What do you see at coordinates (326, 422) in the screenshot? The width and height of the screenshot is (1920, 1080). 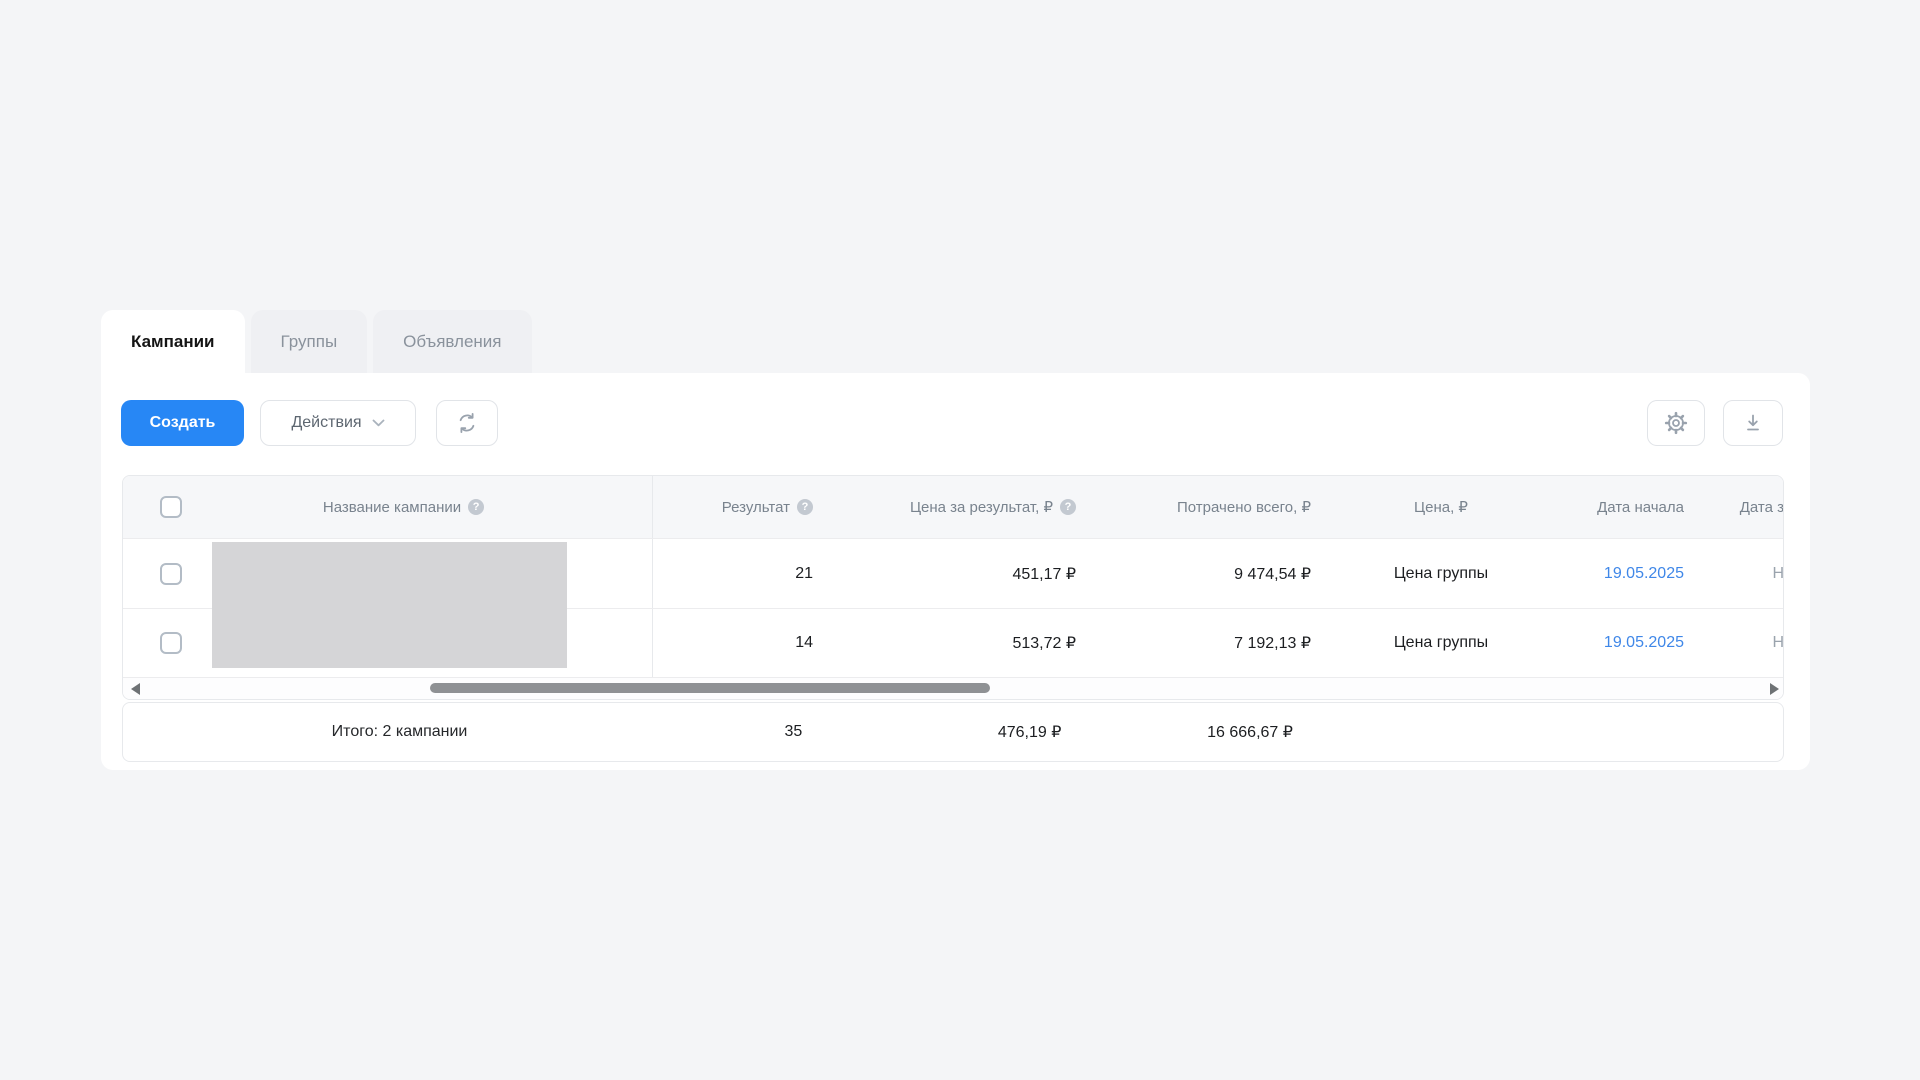 I see `actions-label: Действия` at bounding box center [326, 422].